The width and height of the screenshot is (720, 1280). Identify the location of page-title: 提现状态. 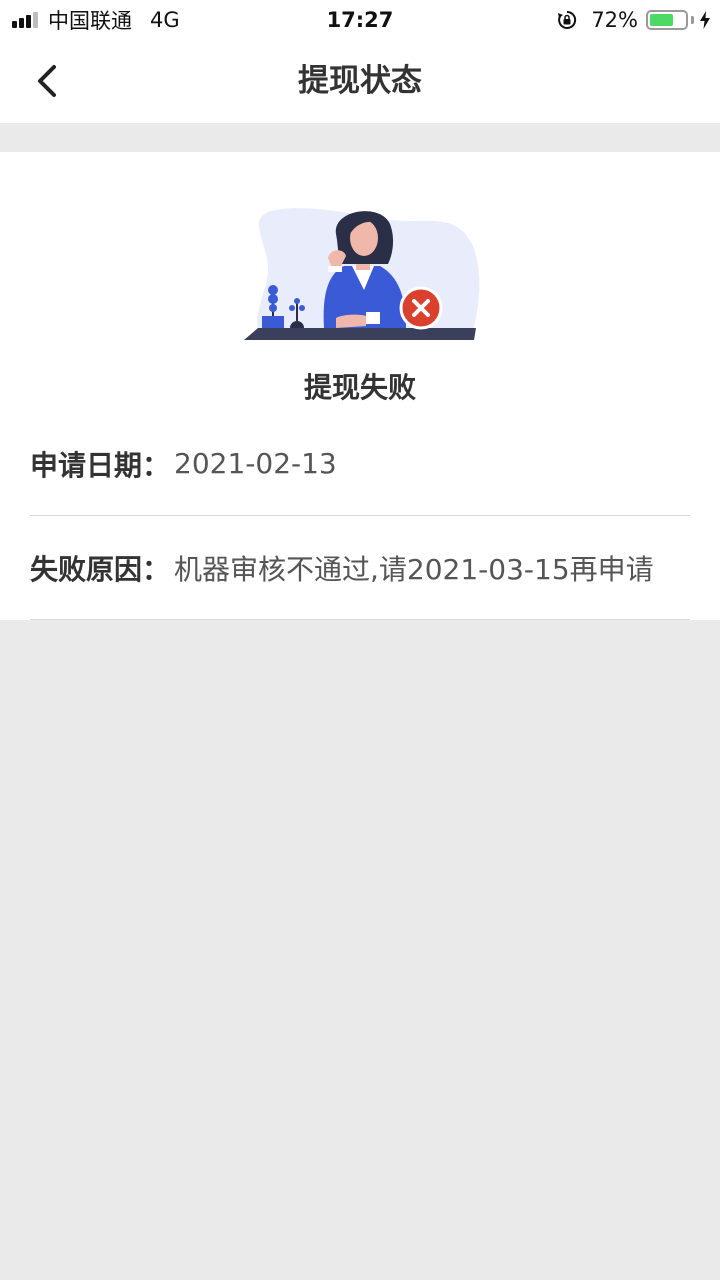
(360, 81).